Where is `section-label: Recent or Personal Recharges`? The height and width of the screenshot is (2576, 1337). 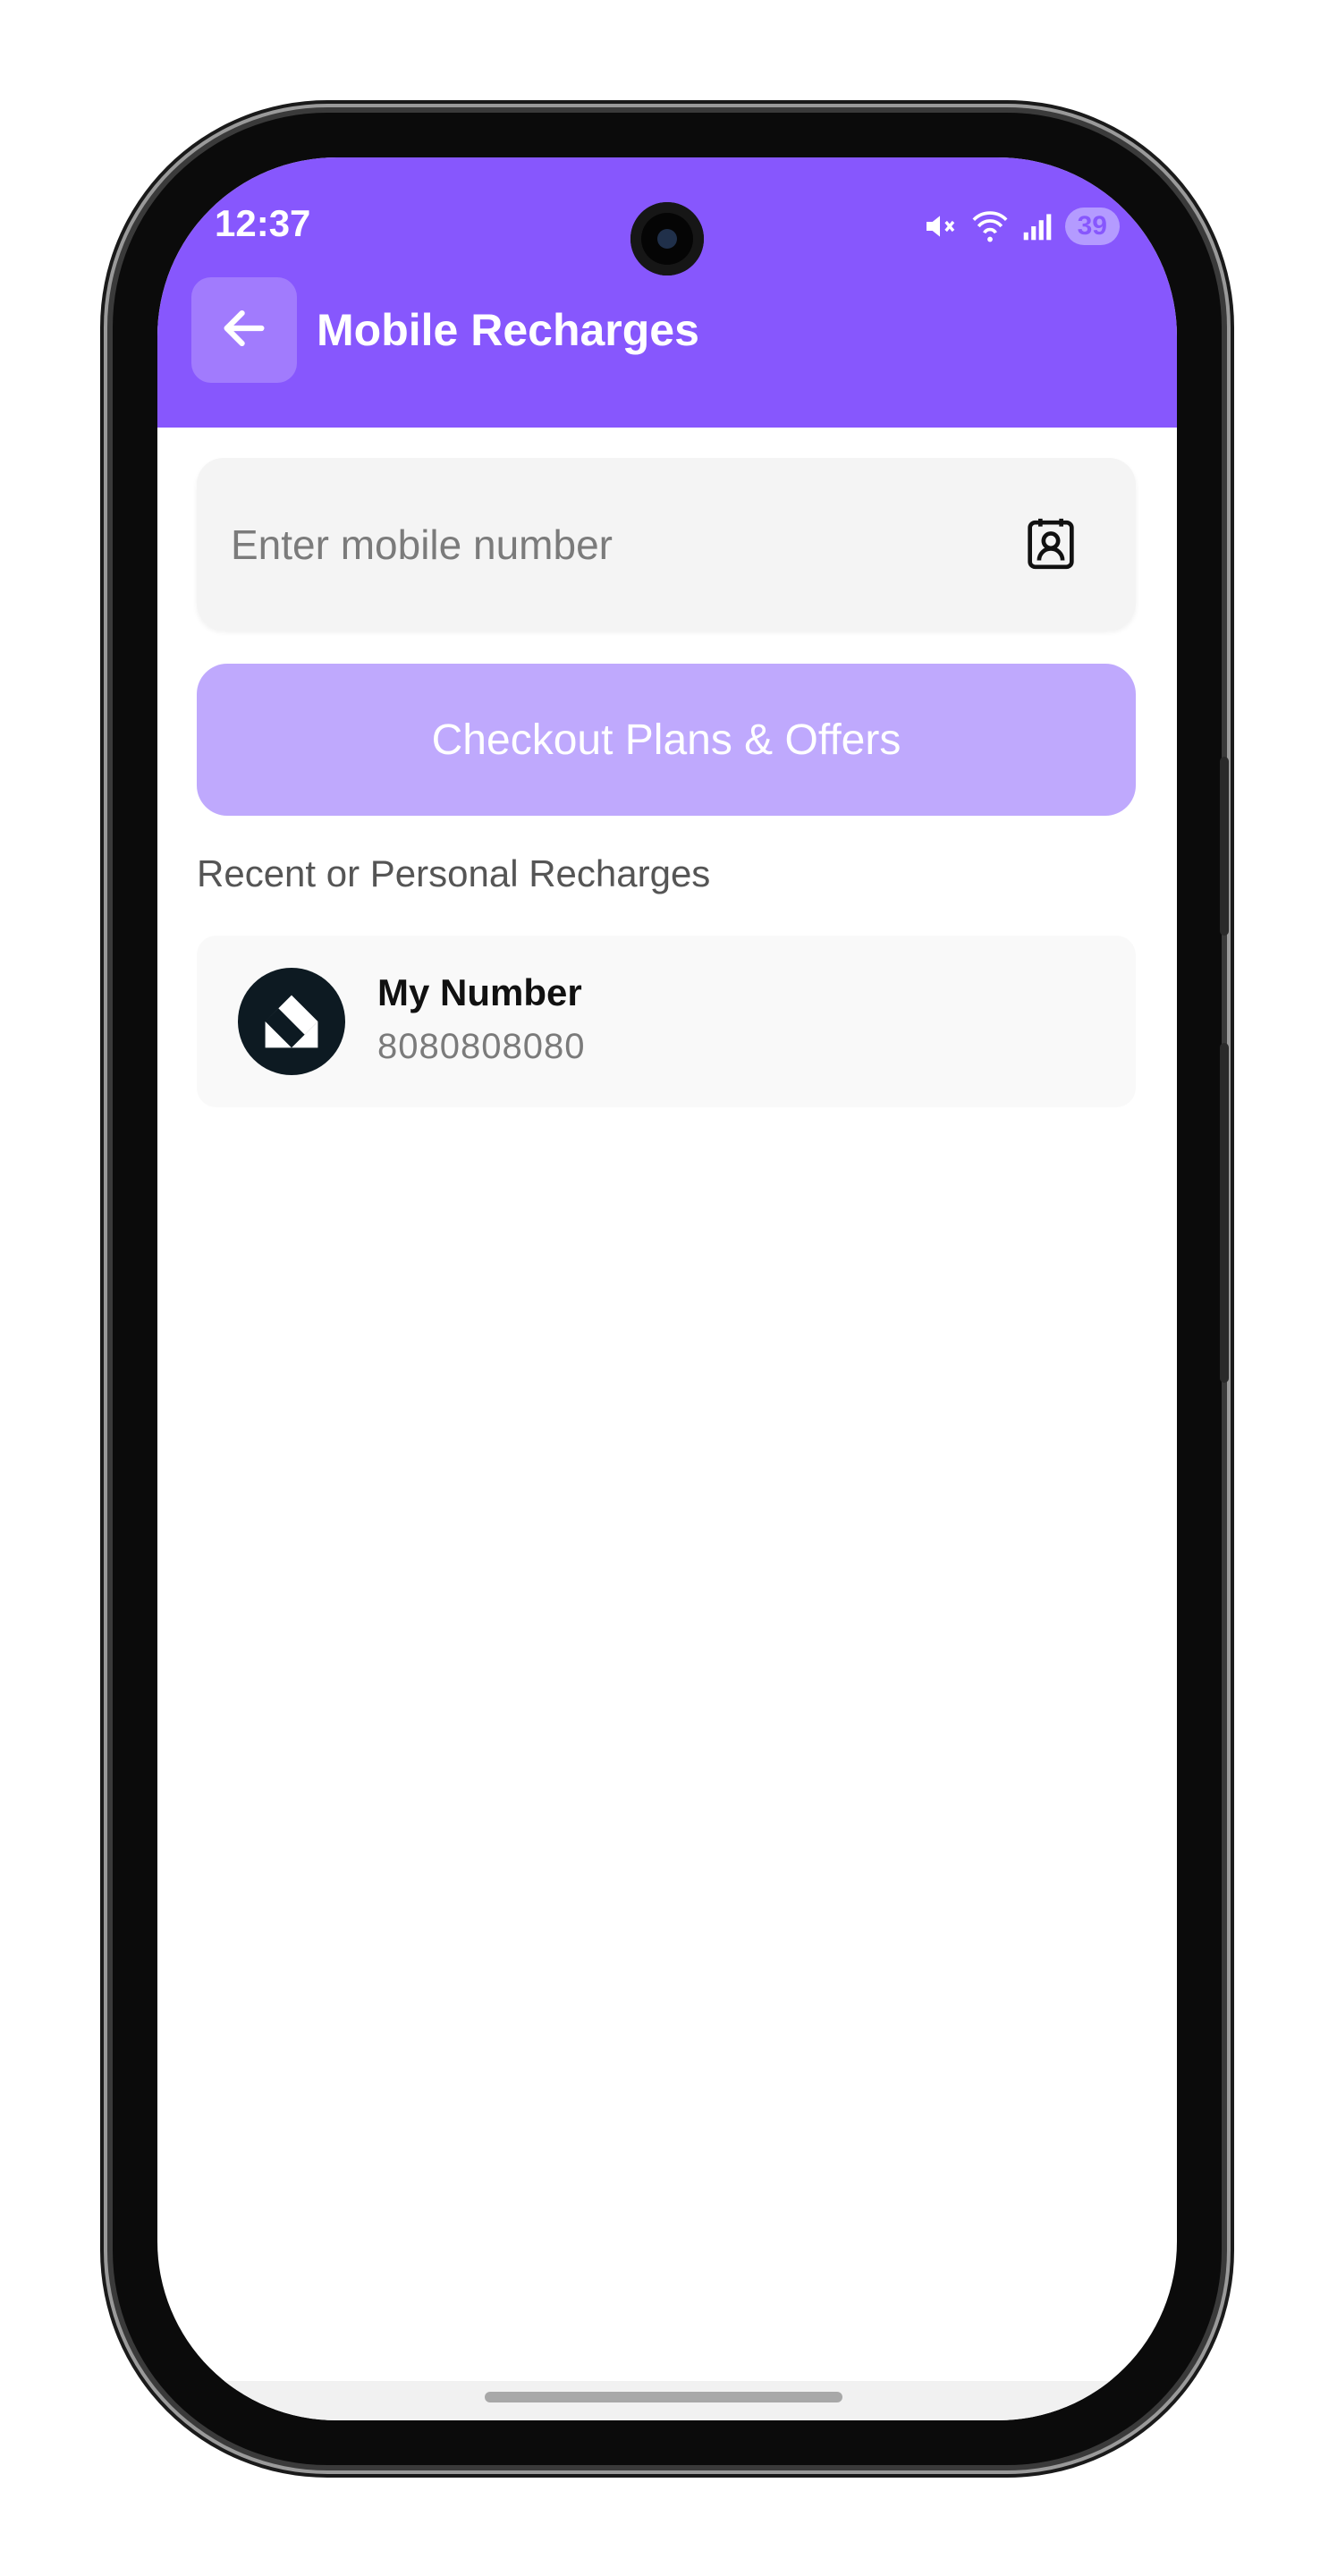
section-label: Recent or Personal Recharges is located at coordinates (454, 873).